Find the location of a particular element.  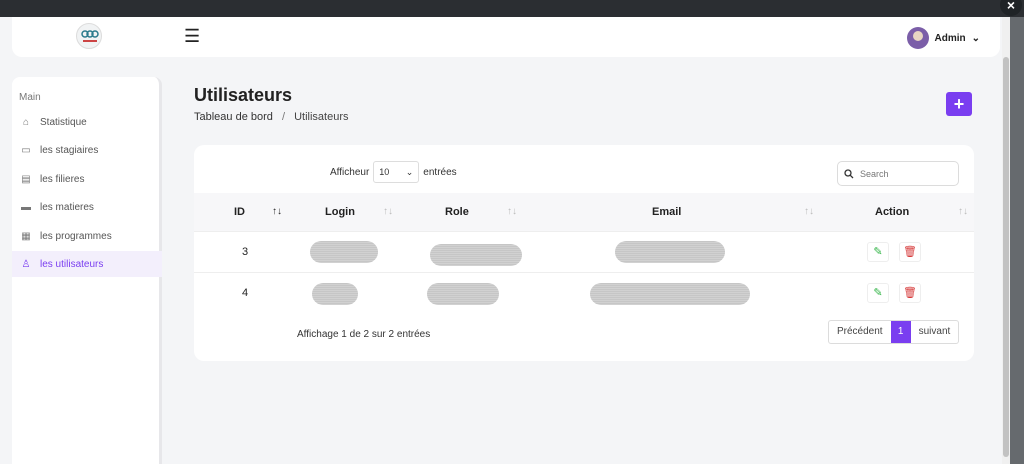

entries-select-value: 10 is located at coordinates (384, 172).